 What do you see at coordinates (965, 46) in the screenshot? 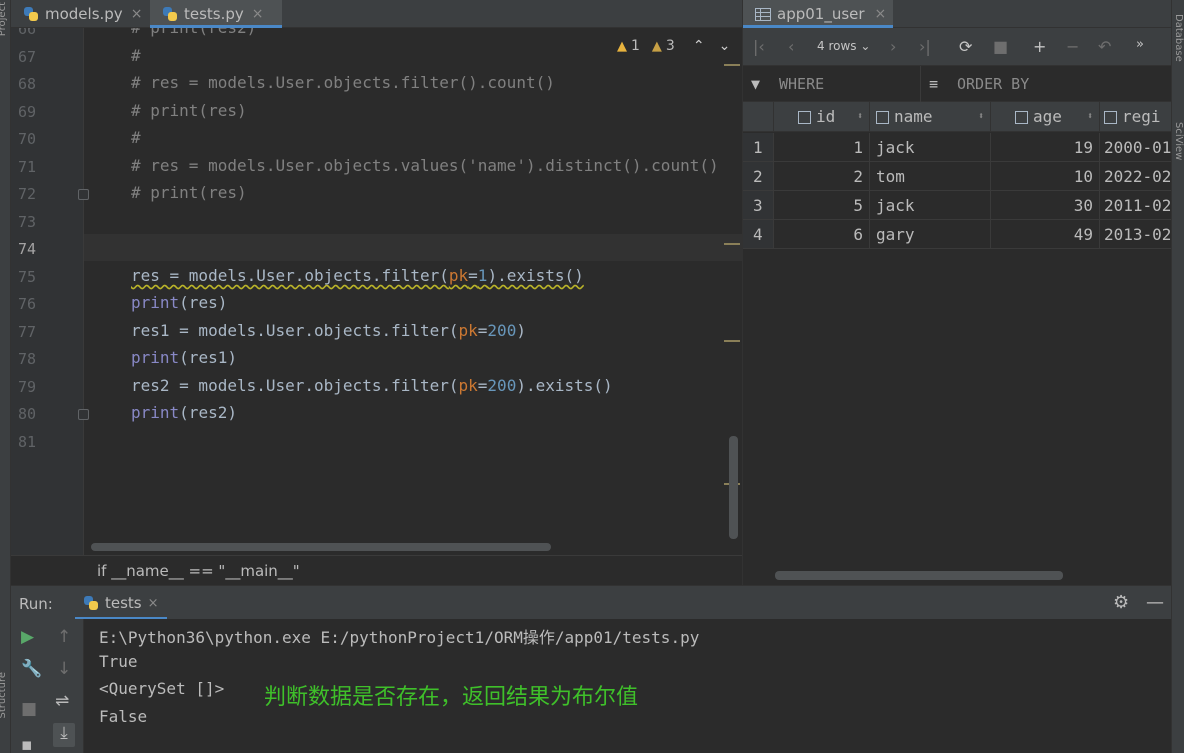
I see `refresh-icon: ⟳` at bounding box center [965, 46].